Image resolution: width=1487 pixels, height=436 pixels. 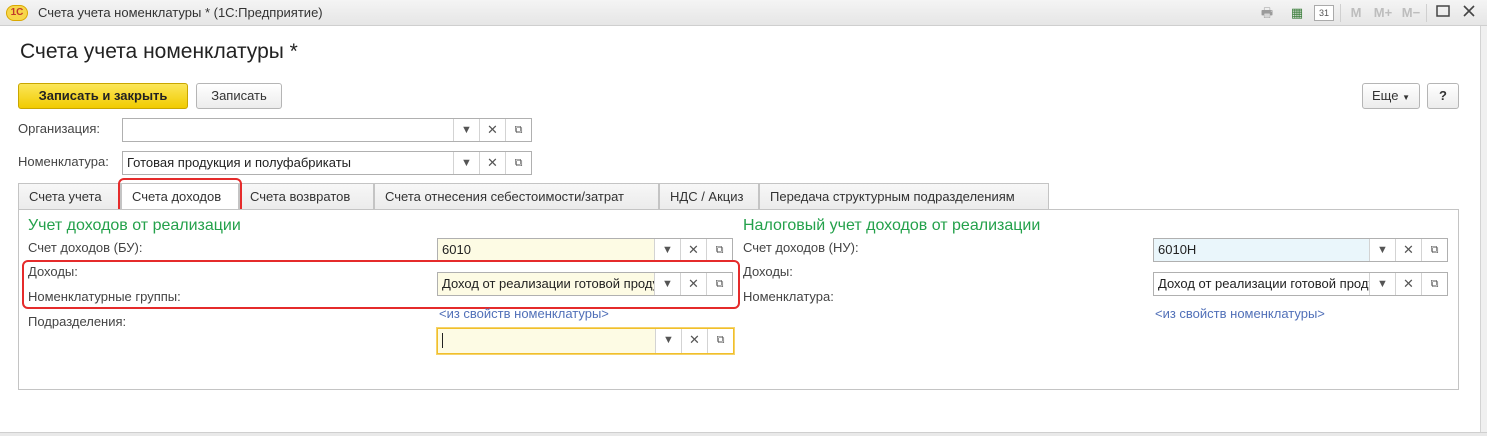 What do you see at coordinates (1356, 13) in the screenshot?
I see `memory-m-button: M` at bounding box center [1356, 13].